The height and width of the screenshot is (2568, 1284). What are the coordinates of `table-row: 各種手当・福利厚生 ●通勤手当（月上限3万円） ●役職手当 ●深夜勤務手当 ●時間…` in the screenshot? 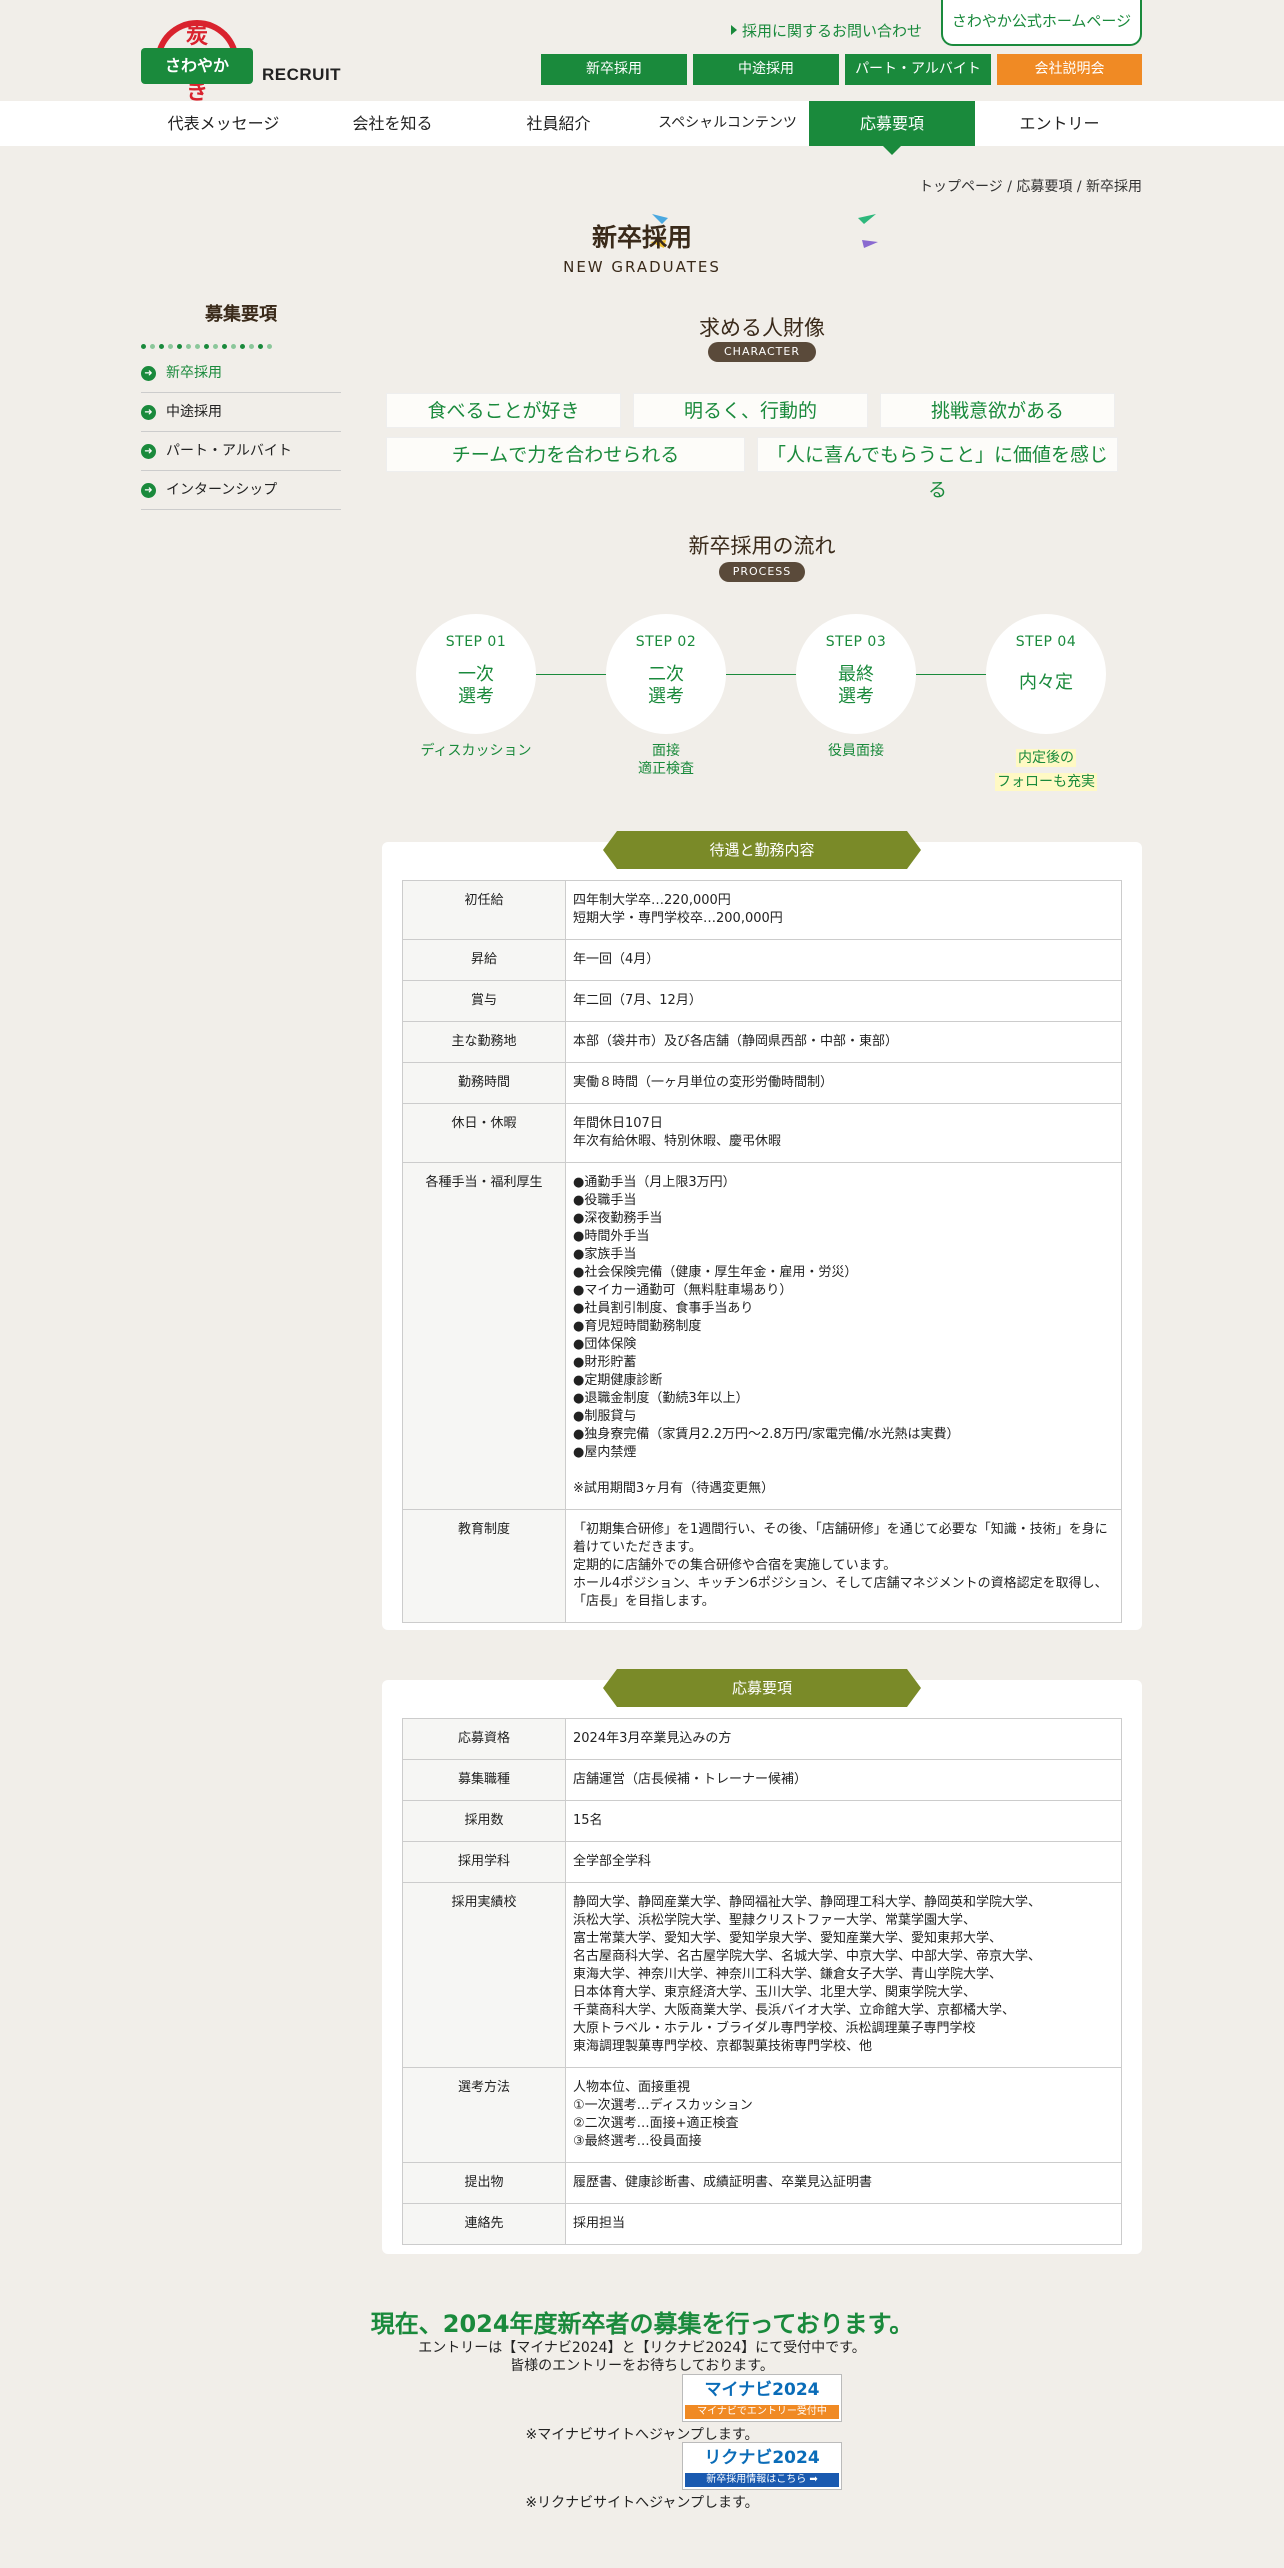 It's located at (762, 1336).